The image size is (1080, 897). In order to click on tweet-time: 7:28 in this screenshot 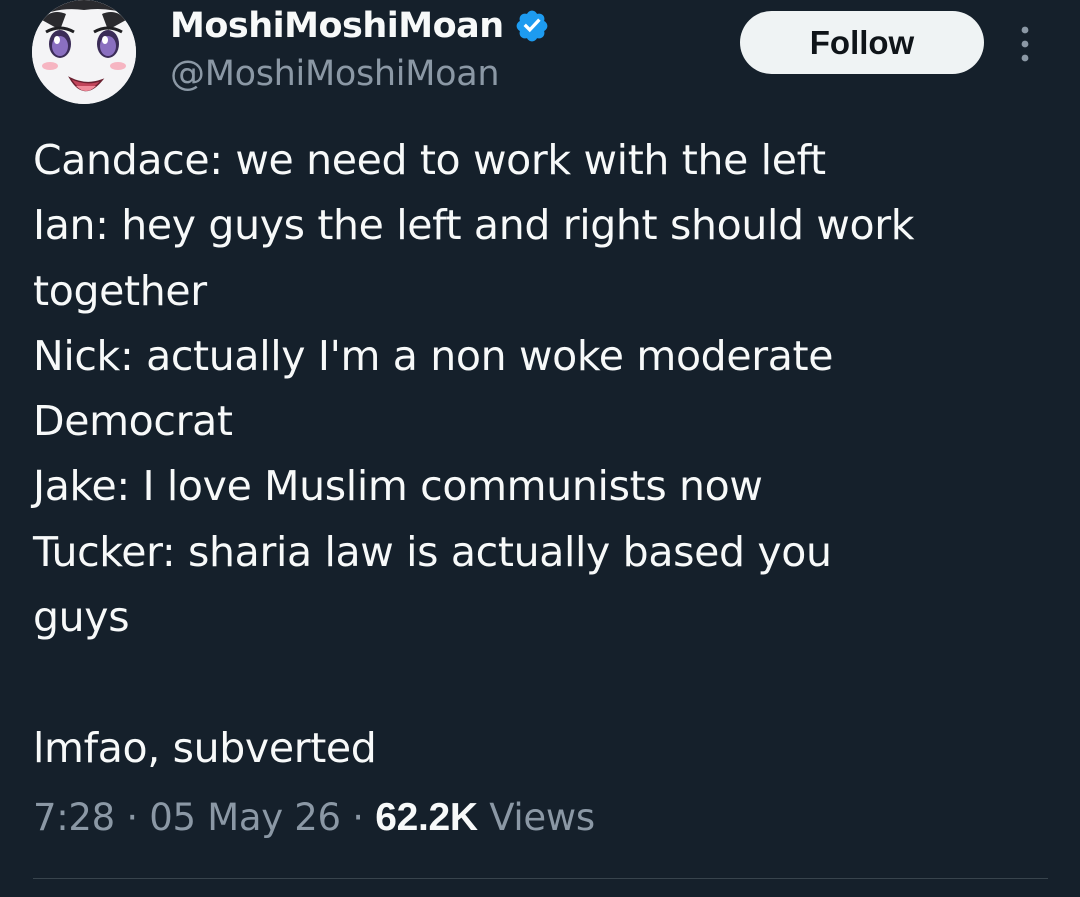, I will do `click(74, 817)`.